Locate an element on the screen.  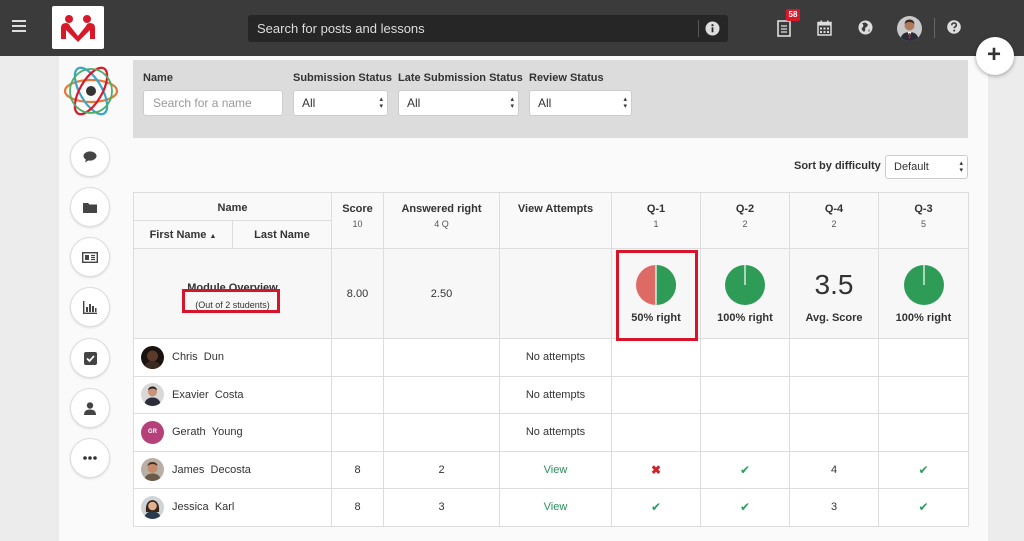
student-last-name: Karl is located at coordinates (224, 507).